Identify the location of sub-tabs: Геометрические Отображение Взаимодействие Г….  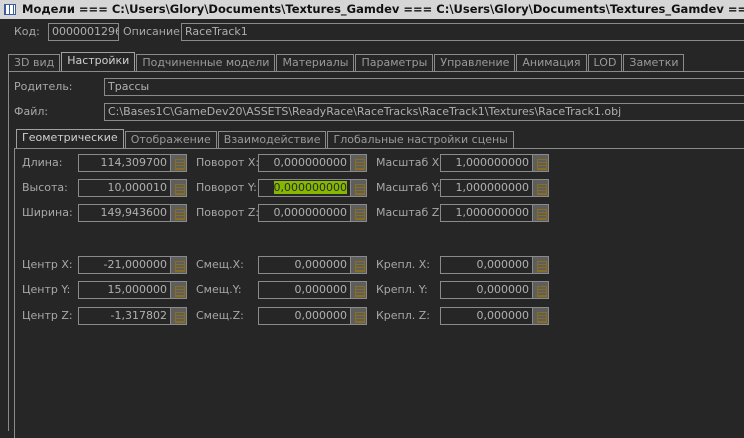
(265, 138).